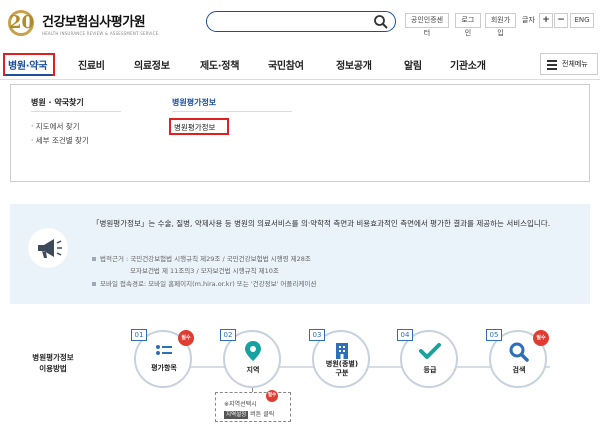 The image size is (600, 429). What do you see at coordinates (204, 271) in the screenshot?
I see `legal-basis-line-2: 모자보건법 제 11조의3 / 모자보건법 시행규칙 제10조` at bounding box center [204, 271].